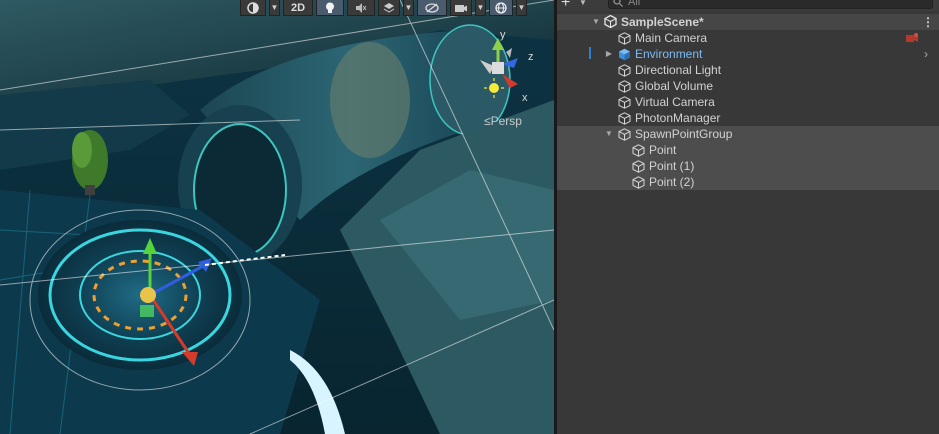 The width and height of the screenshot is (939, 434). What do you see at coordinates (408, 8) in the screenshot?
I see `effects-dropdown: ▼` at bounding box center [408, 8].